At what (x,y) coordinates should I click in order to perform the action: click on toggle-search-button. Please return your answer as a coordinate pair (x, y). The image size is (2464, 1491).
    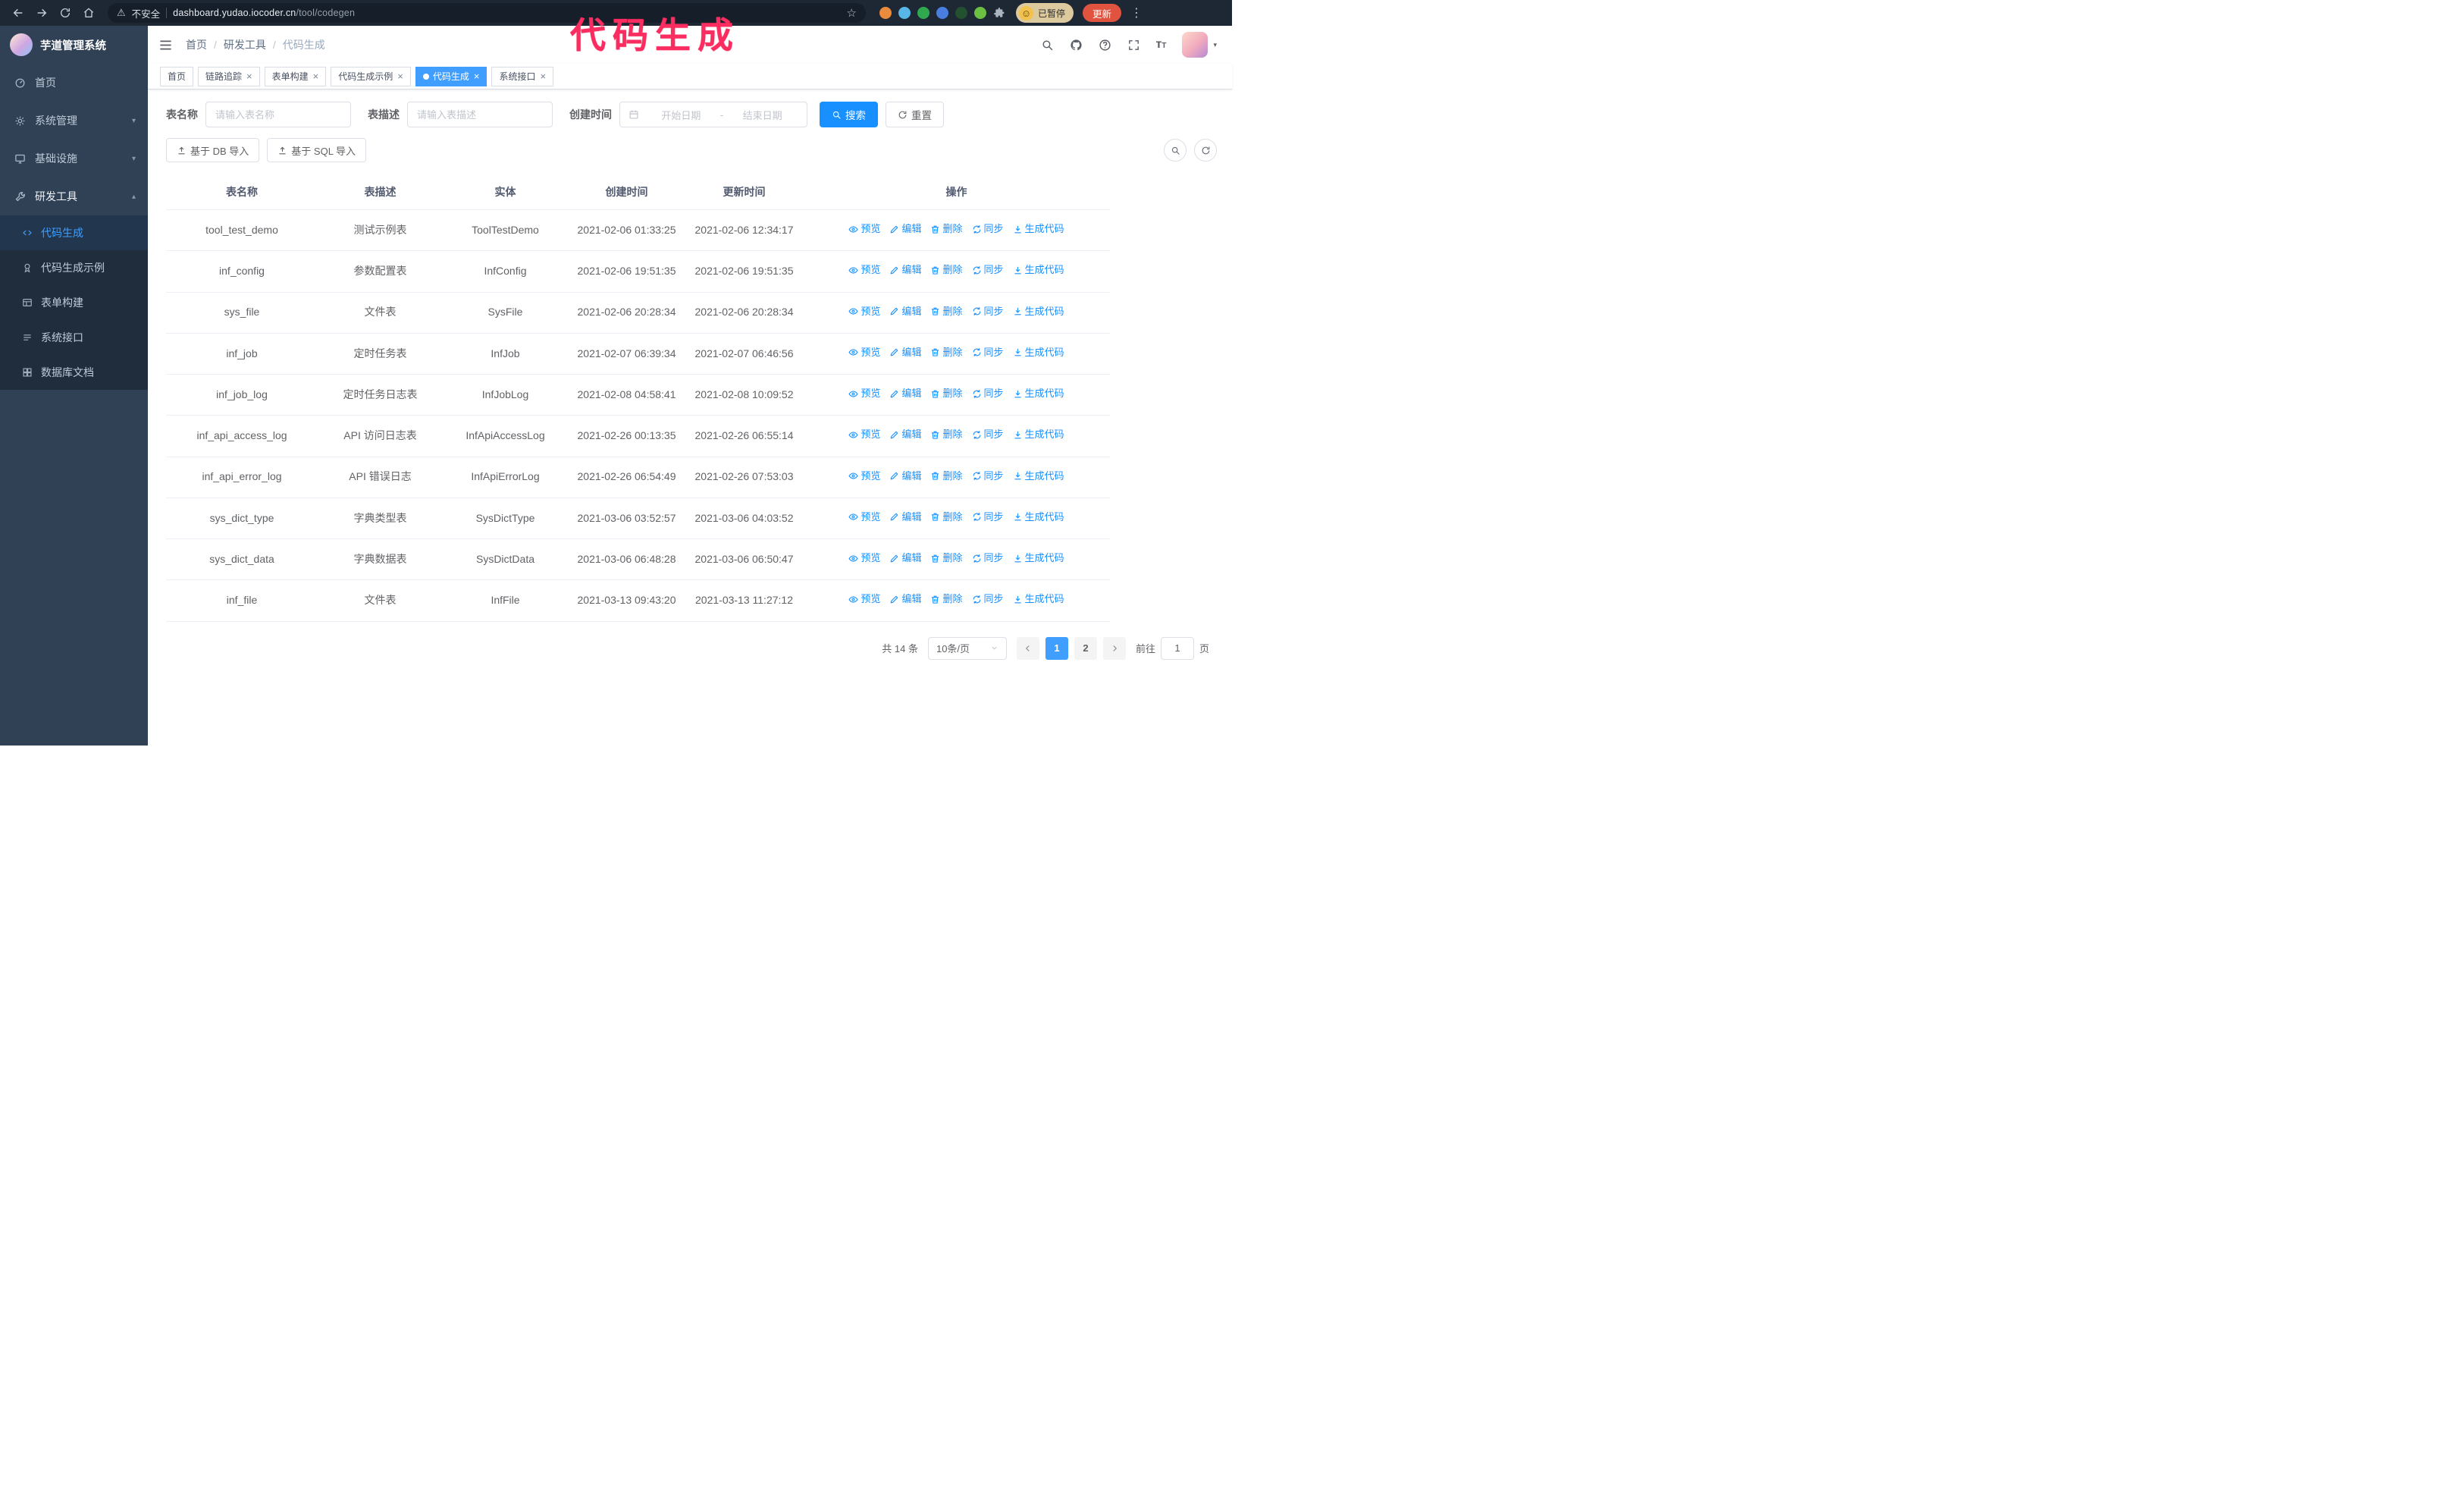
    Looking at the image, I should click on (1176, 150).